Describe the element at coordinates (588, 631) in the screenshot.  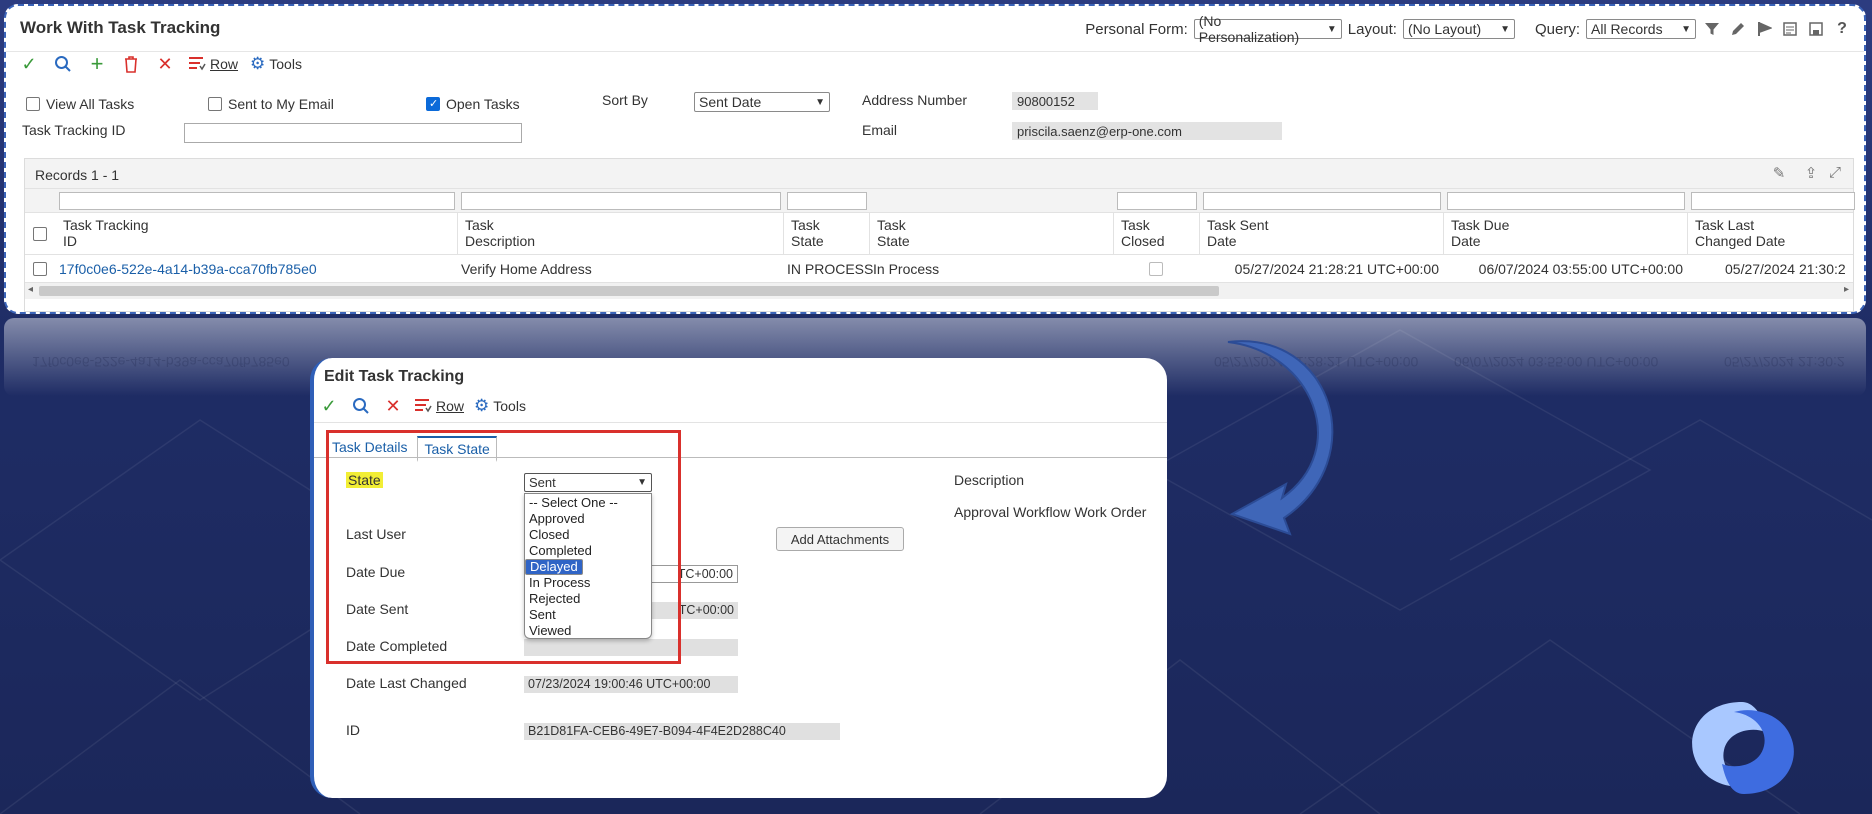
I see `state-option: Viewed` at that location.